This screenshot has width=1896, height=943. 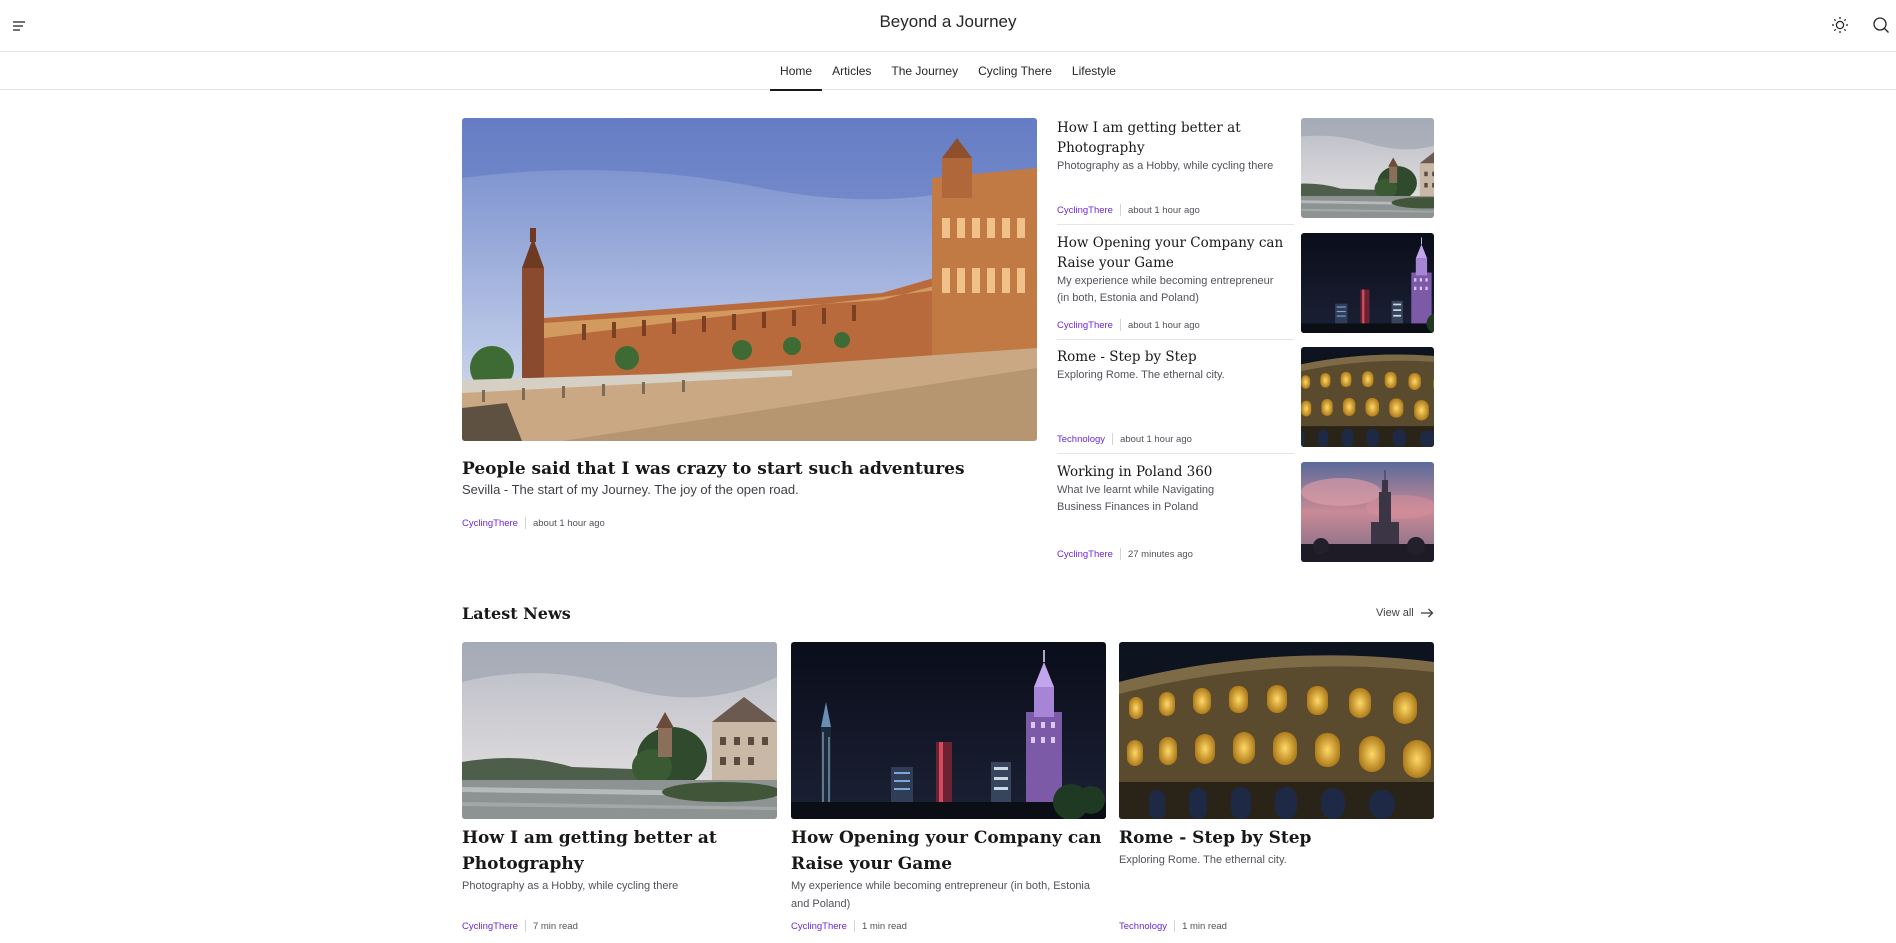 What do you see at coordinates (1203, 860) in the screenshot?
I see `card-subtitle: Exploring Rome. The ethernal city.` at bounding box center [1203, 860].